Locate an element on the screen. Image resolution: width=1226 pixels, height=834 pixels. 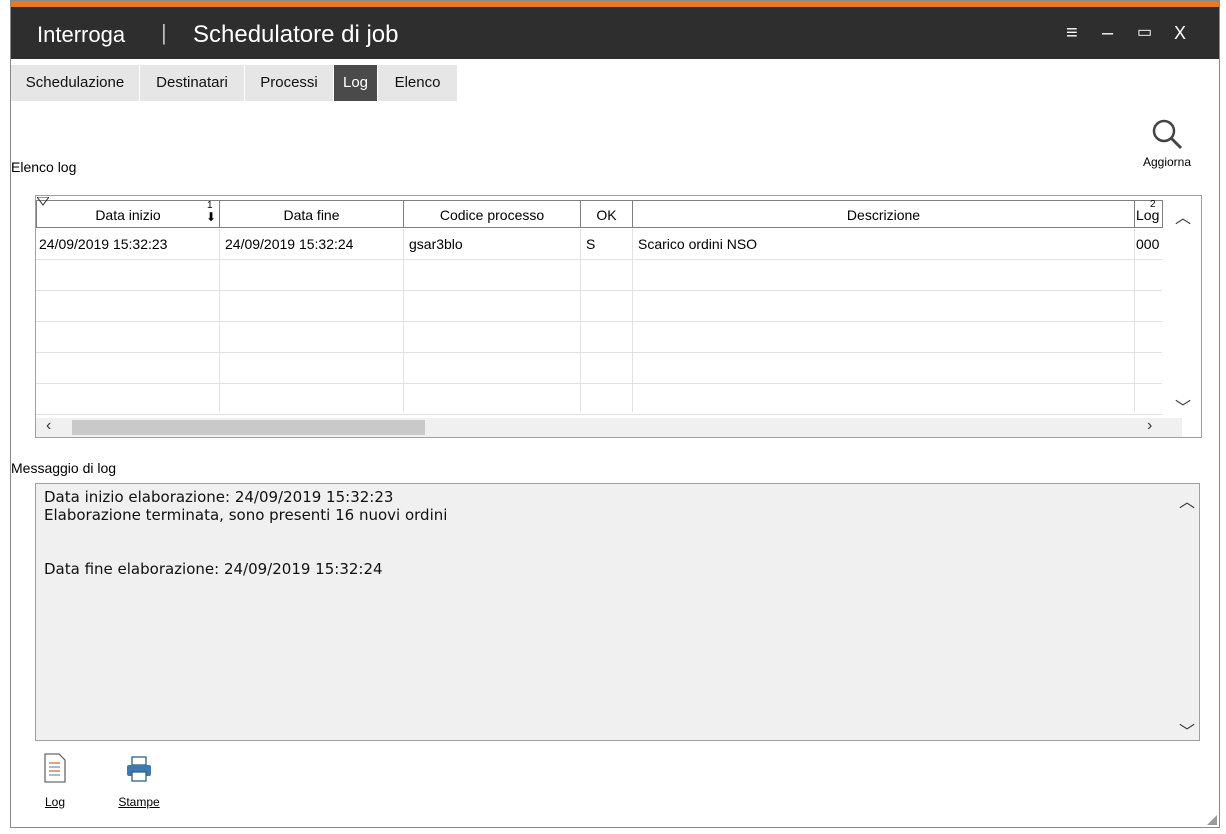
column-header-descrizione: Descrizione is located at coordinates (883, 214).